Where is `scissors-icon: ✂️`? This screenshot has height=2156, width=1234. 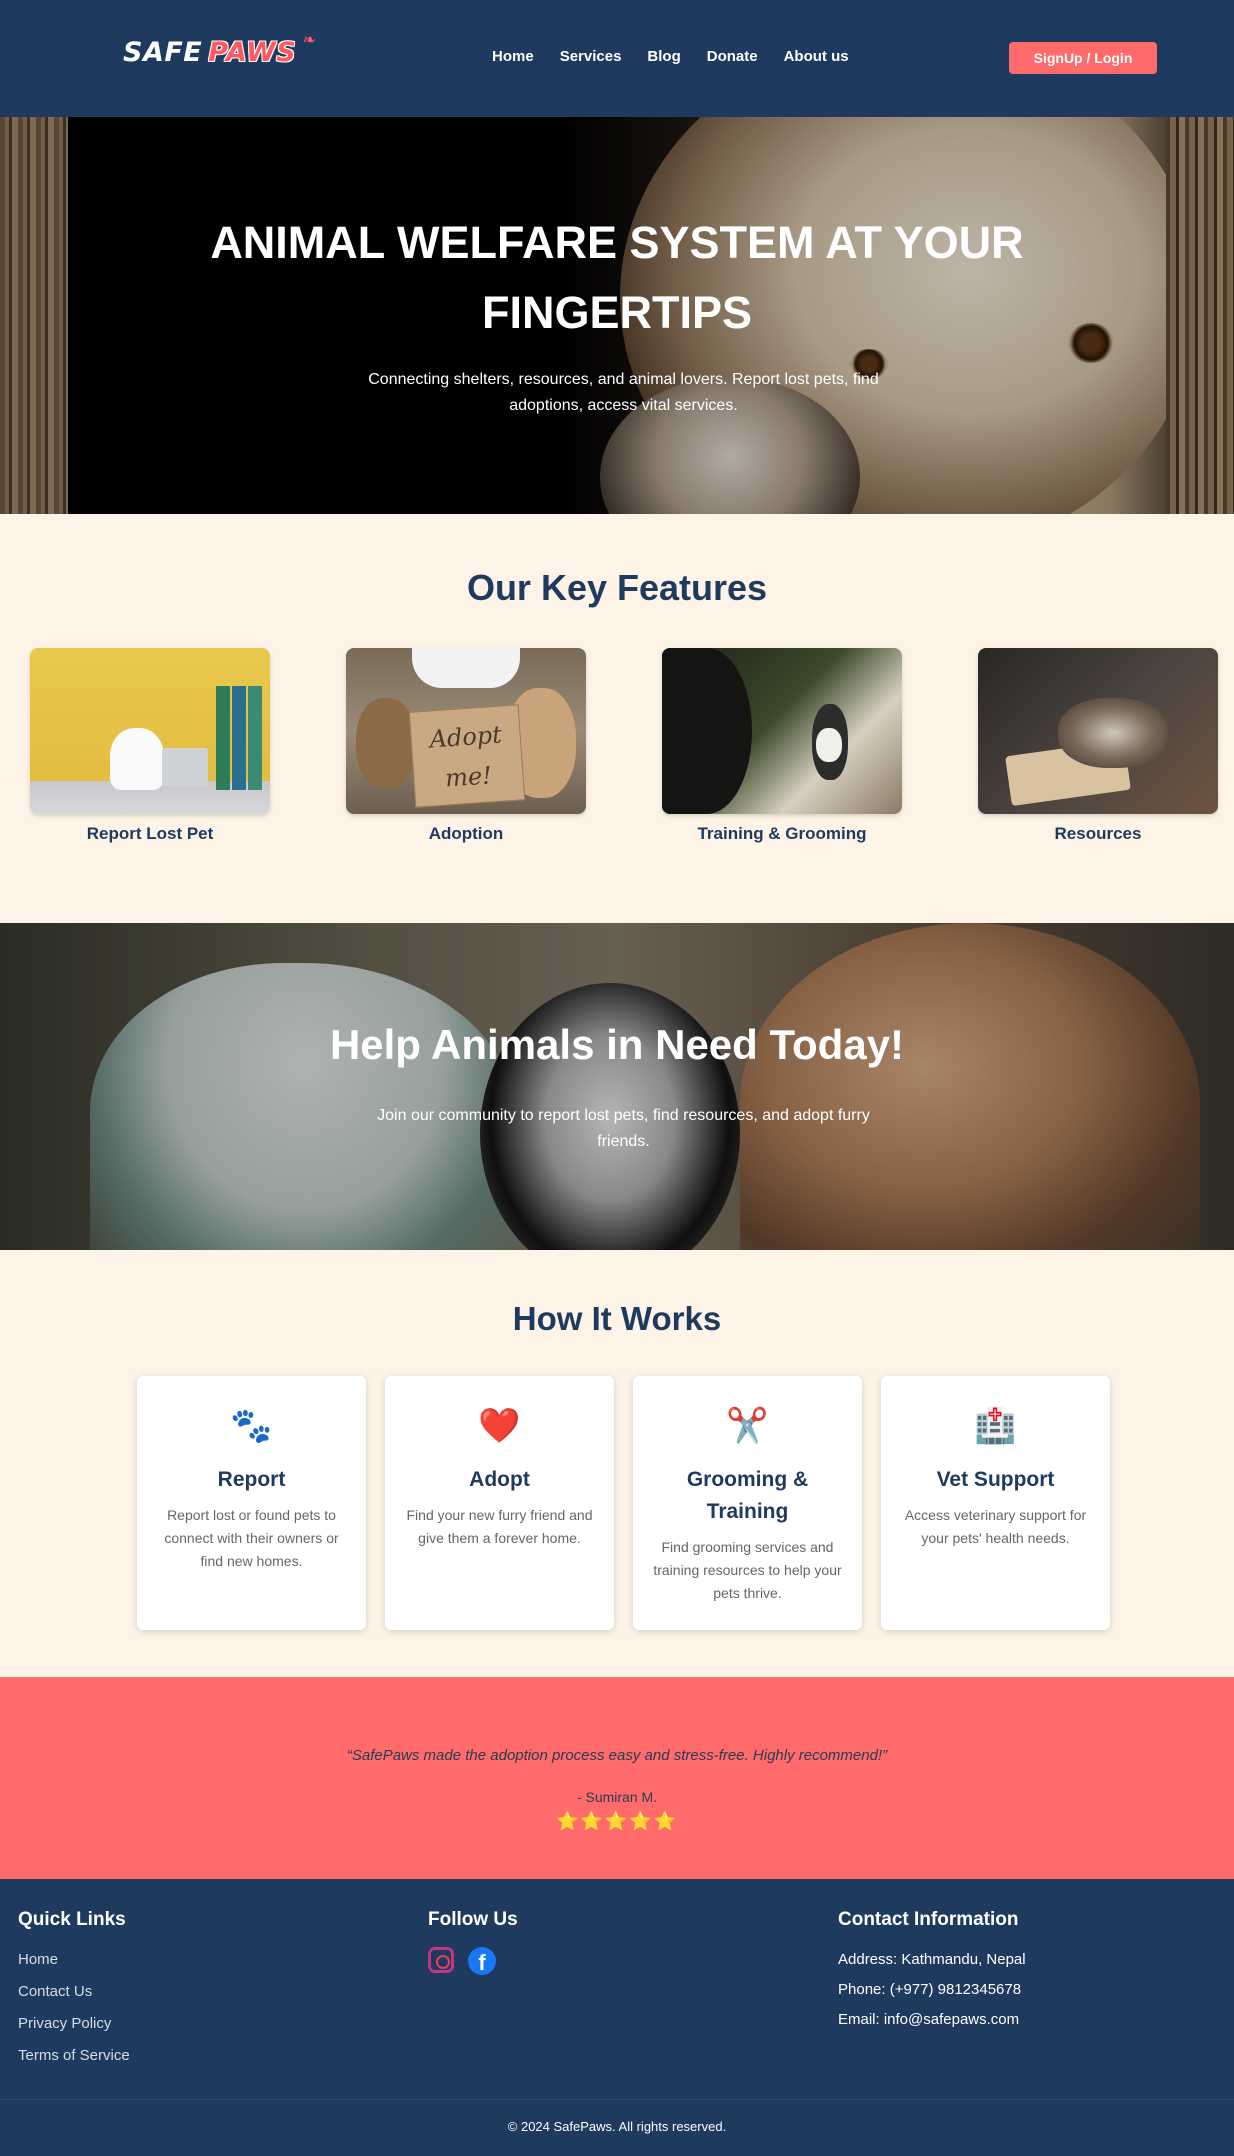
scissors-icon: ✂️ is located at coordinates (747, 1426).